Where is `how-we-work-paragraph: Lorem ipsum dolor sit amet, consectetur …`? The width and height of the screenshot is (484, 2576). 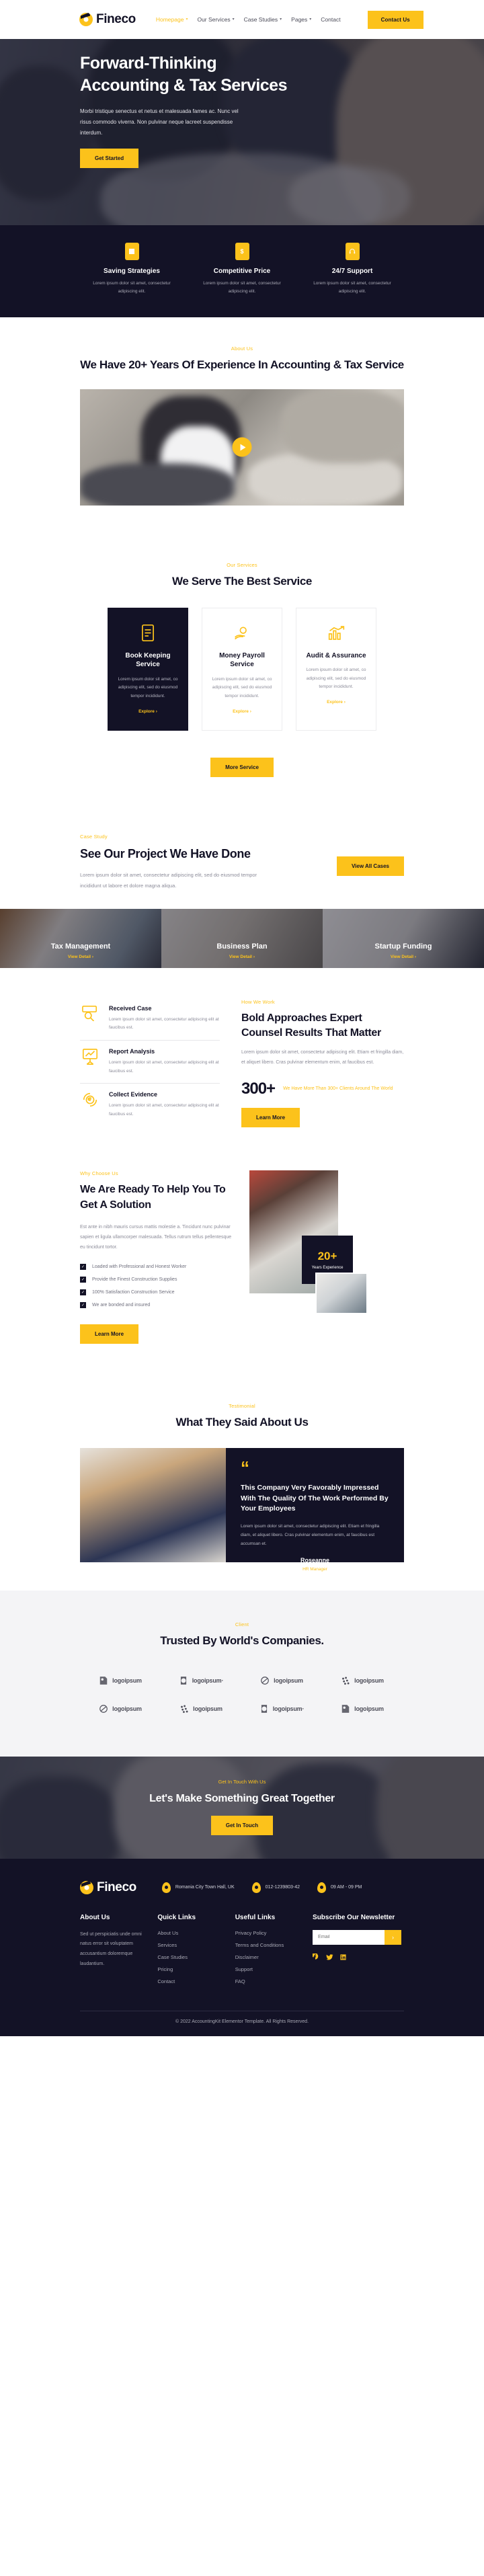 how-we-work-paragraph: Lorem ipsum dolor sit amet, consectetur … is located at coordinates (322, 1057).